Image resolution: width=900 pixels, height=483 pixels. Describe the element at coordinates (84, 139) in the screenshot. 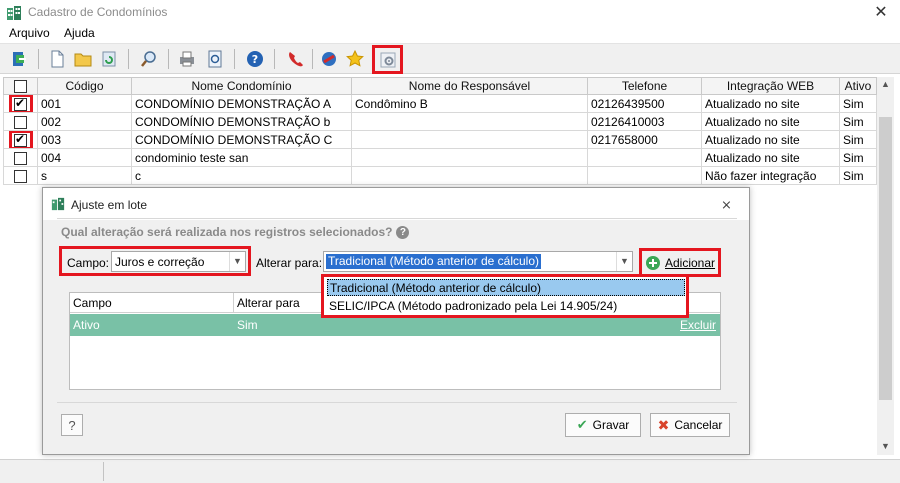

I see `cell-codigo: 003` at that location.